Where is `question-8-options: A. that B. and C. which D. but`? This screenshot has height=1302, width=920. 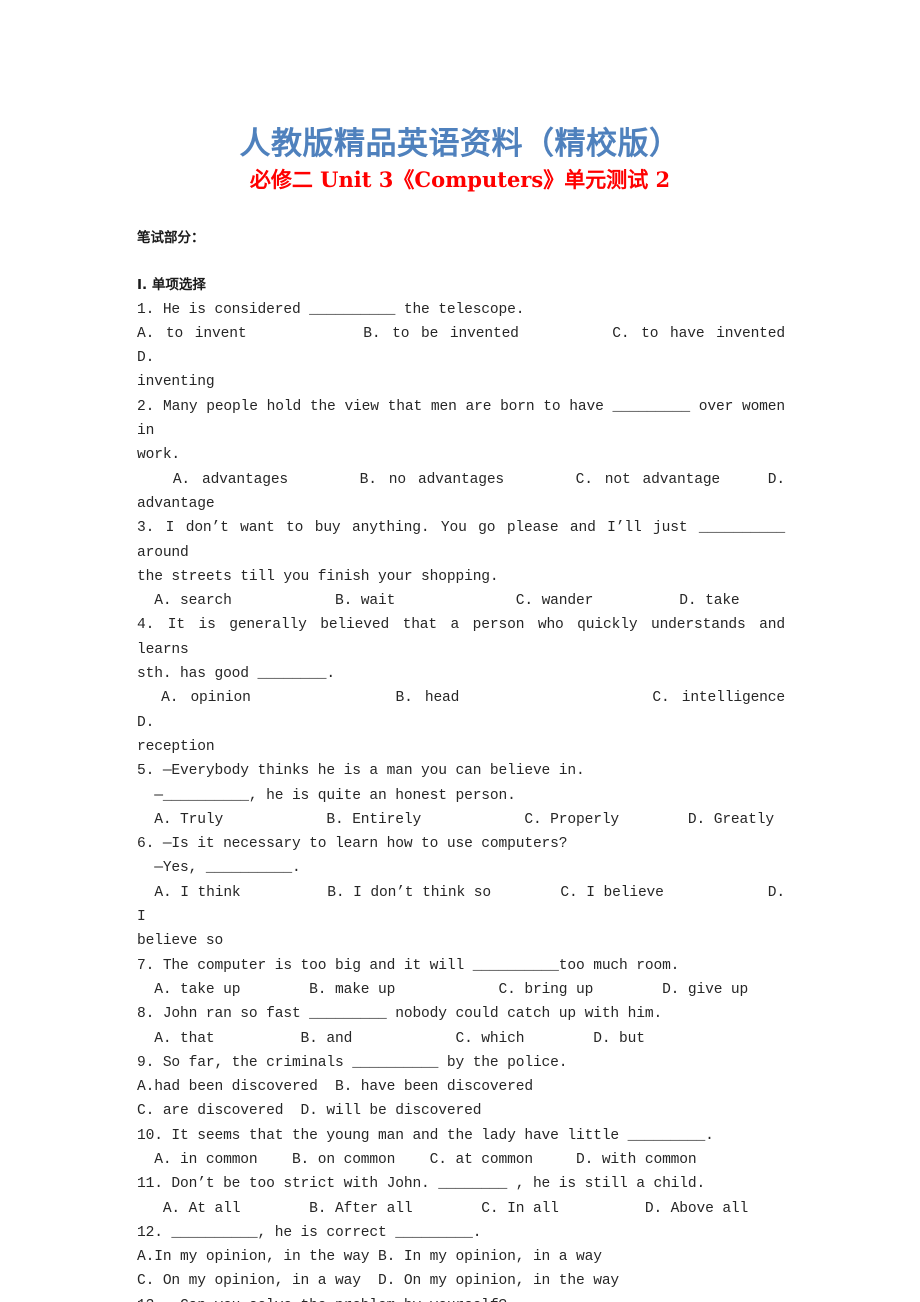 question-8-options: A. that B. and C. which D. but is located at coordinates (391, 1038).